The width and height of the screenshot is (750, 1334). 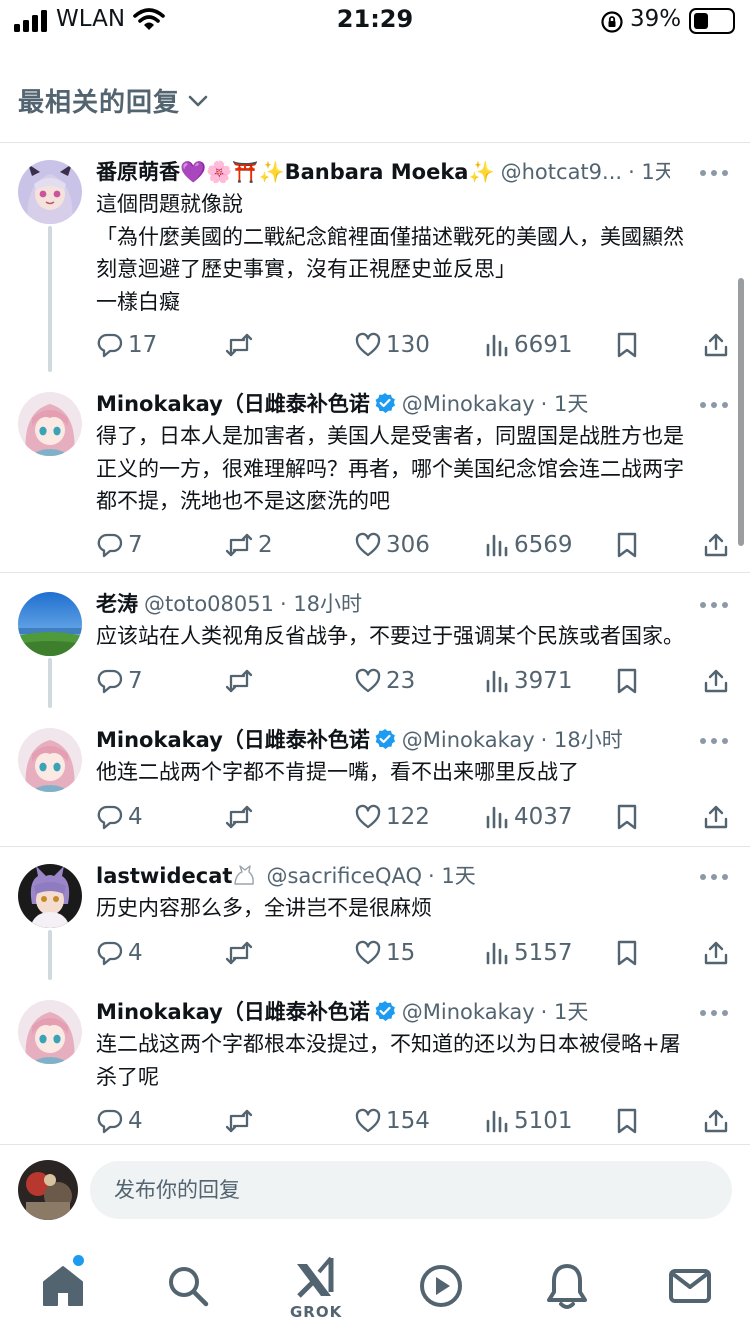 I want to click on reply-sort-dropdown: 最相关的回复, so click(x=114, y=100).